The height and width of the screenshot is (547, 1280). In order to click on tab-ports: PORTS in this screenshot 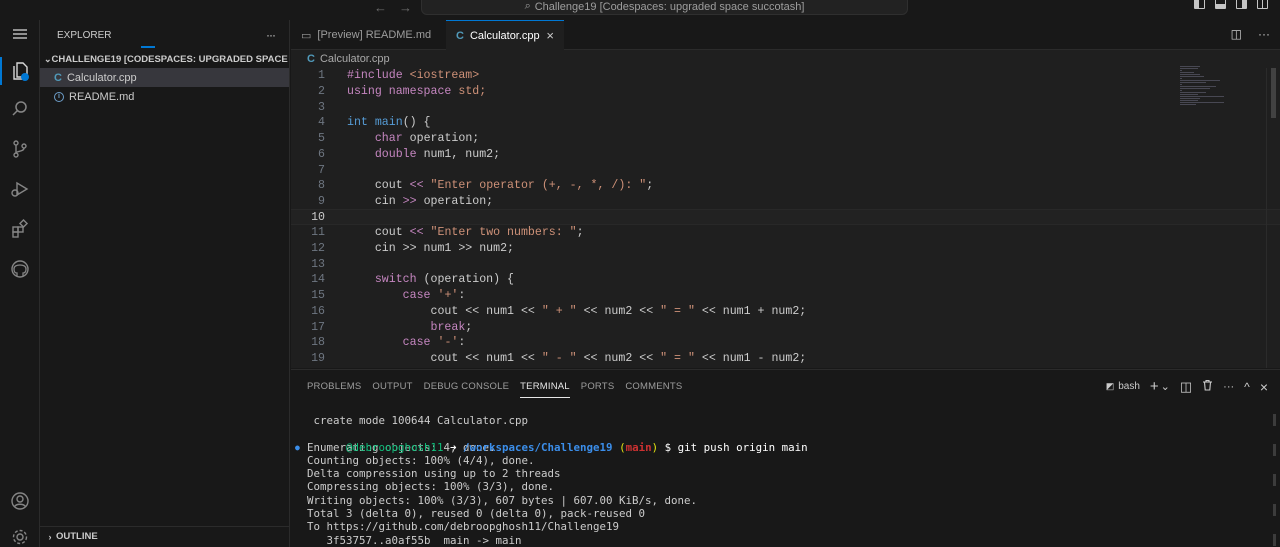, I will do `click(603, 386)`.